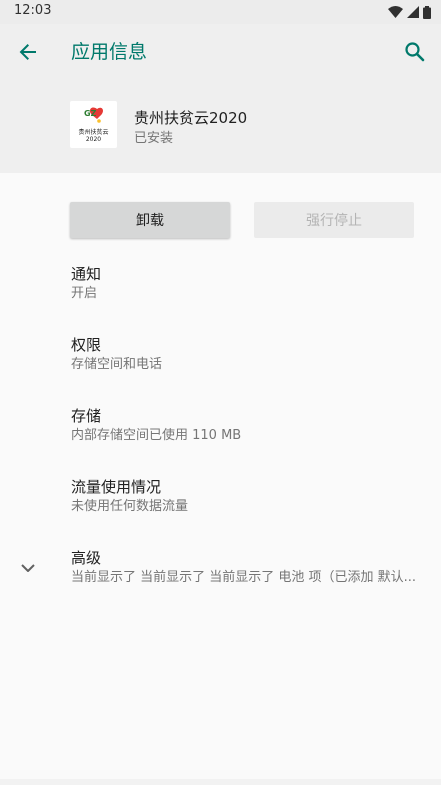 This screenshot has width=441, height=785. I want to click on battery-icon, so click(427, 12).